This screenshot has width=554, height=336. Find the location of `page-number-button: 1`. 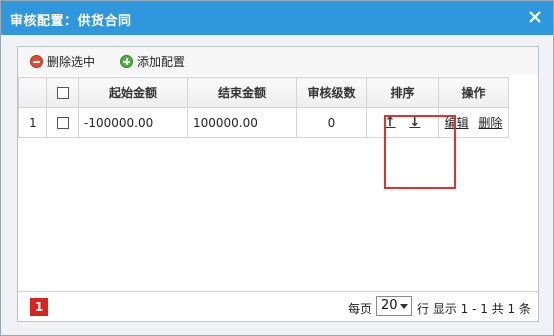

page-number-button: 1 is located at coordinates (39, 307).